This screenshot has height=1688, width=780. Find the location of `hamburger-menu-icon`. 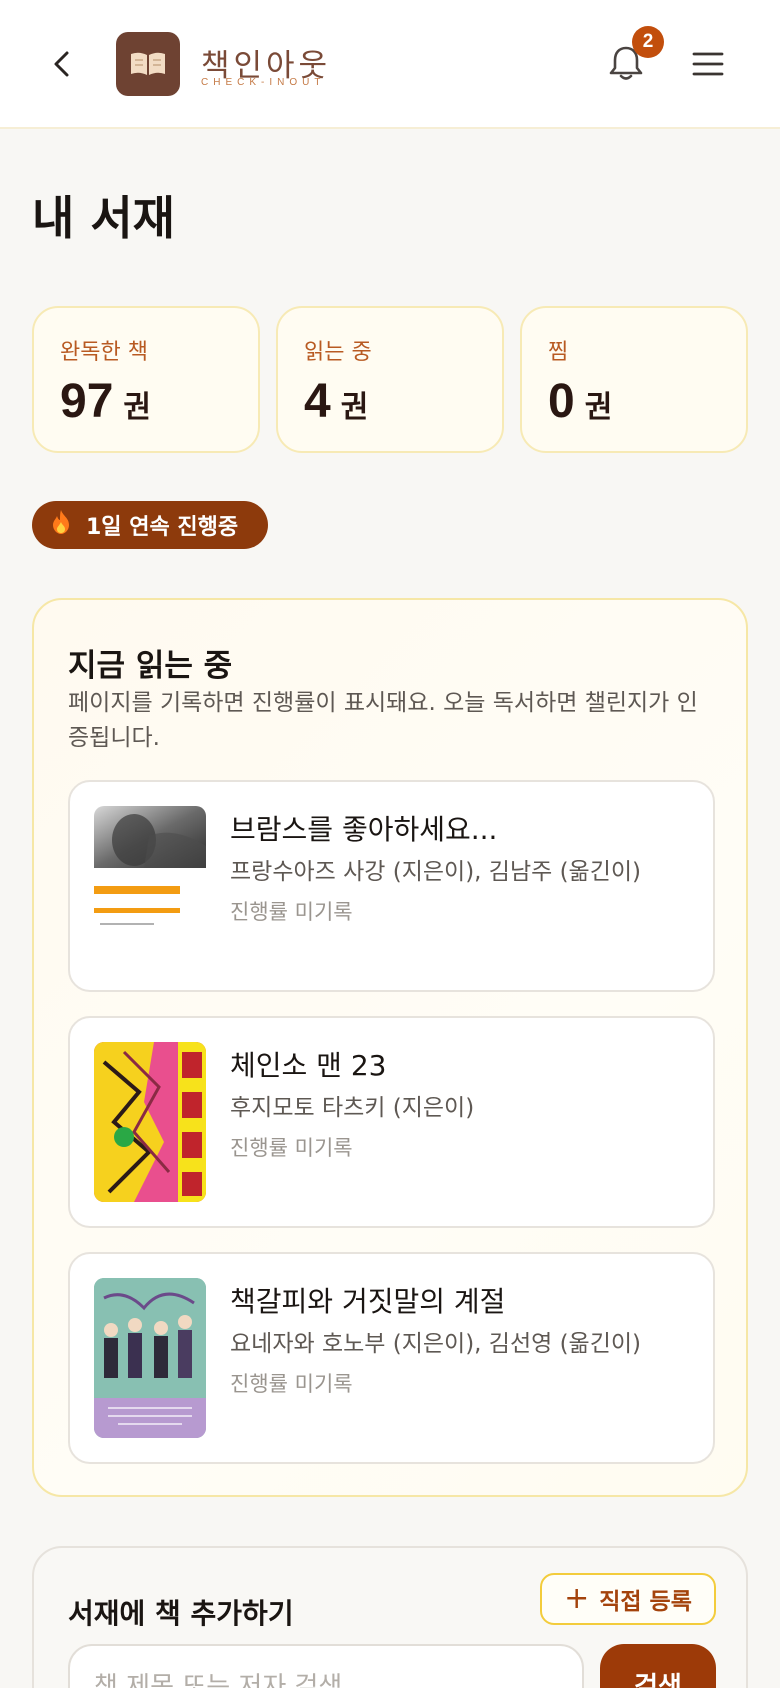

hamburger-menu-icon is located at coordinates (708, 64).